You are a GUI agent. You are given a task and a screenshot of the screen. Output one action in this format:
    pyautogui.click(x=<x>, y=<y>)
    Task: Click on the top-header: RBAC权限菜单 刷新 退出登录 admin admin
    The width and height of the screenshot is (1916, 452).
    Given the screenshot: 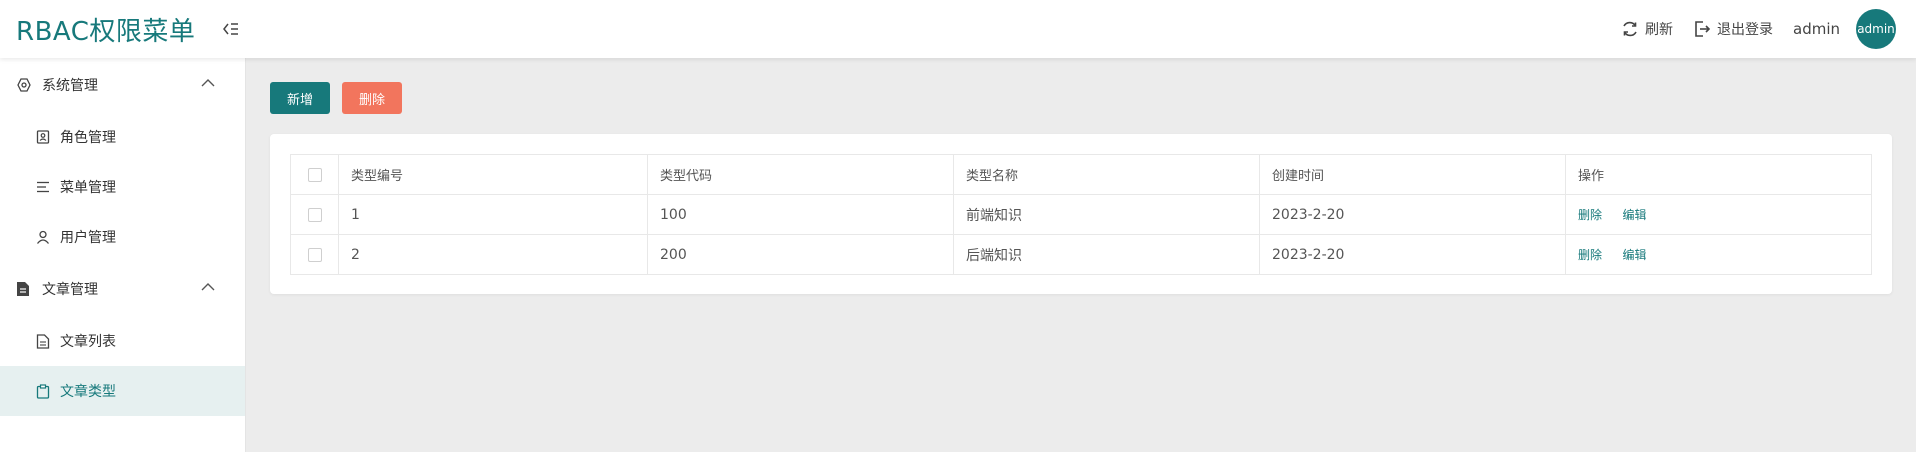 What is the action you would take?
    pyautogui.click(x=958, y=29)
    